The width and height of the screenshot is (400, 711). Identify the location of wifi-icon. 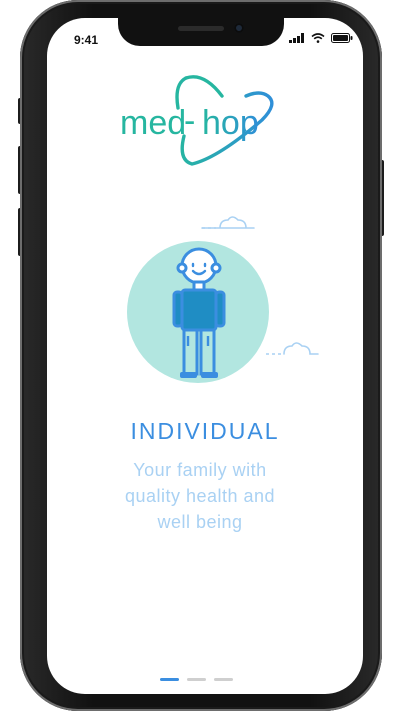
(318, 38).